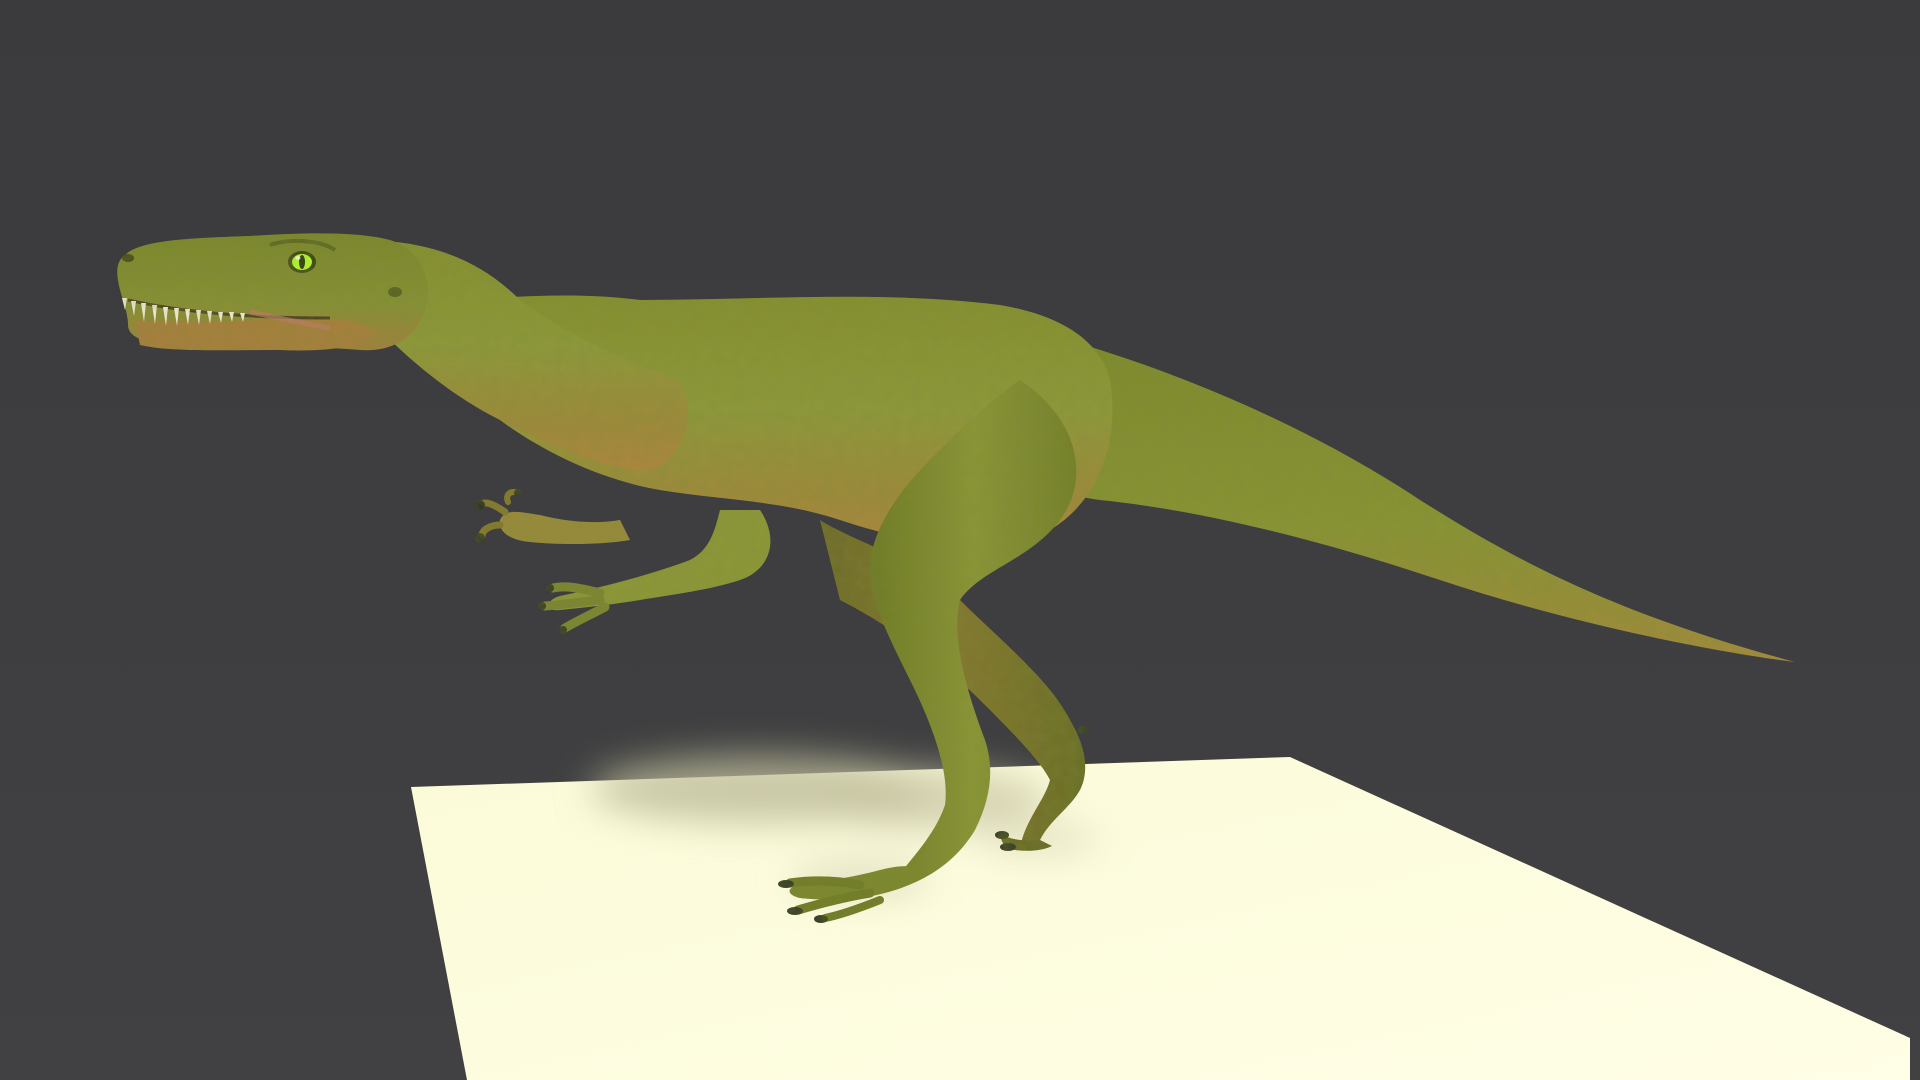  Describe the element at coordinates (128, 258) in the screenshot. I see `dinosaur-nostril` at that location.